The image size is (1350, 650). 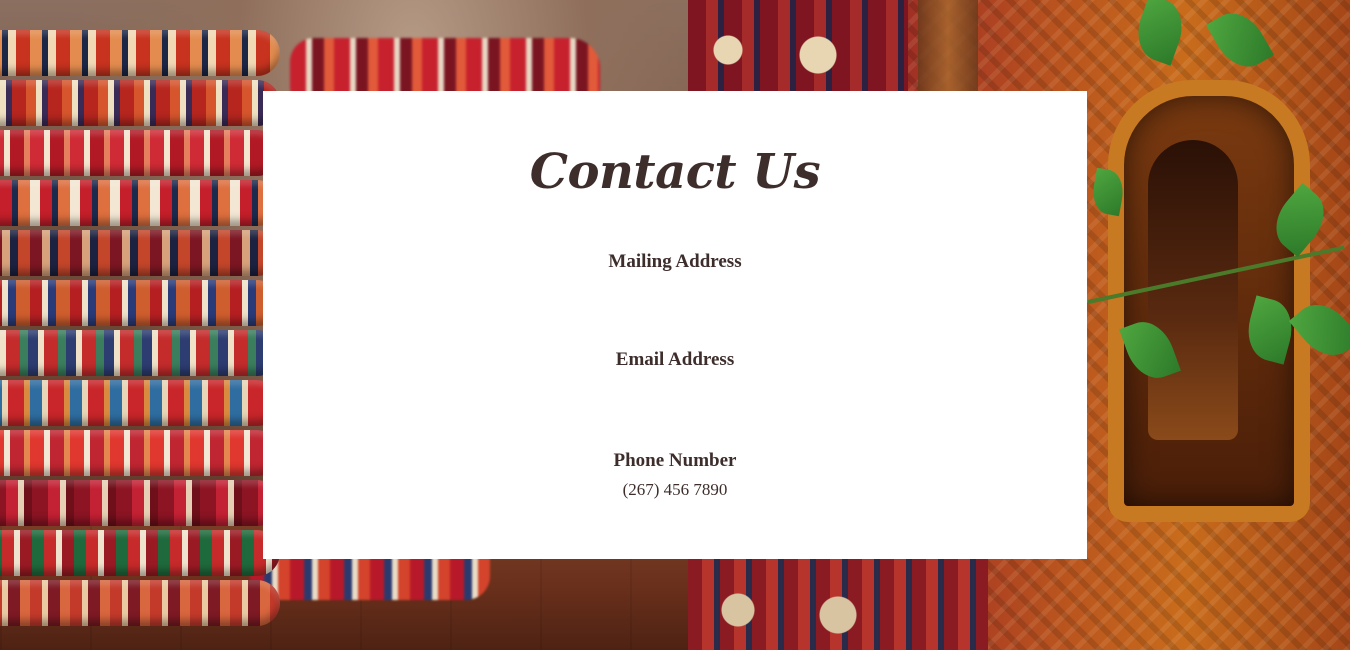 I want to click on arch-doorway, so click(x=1193, y=290).